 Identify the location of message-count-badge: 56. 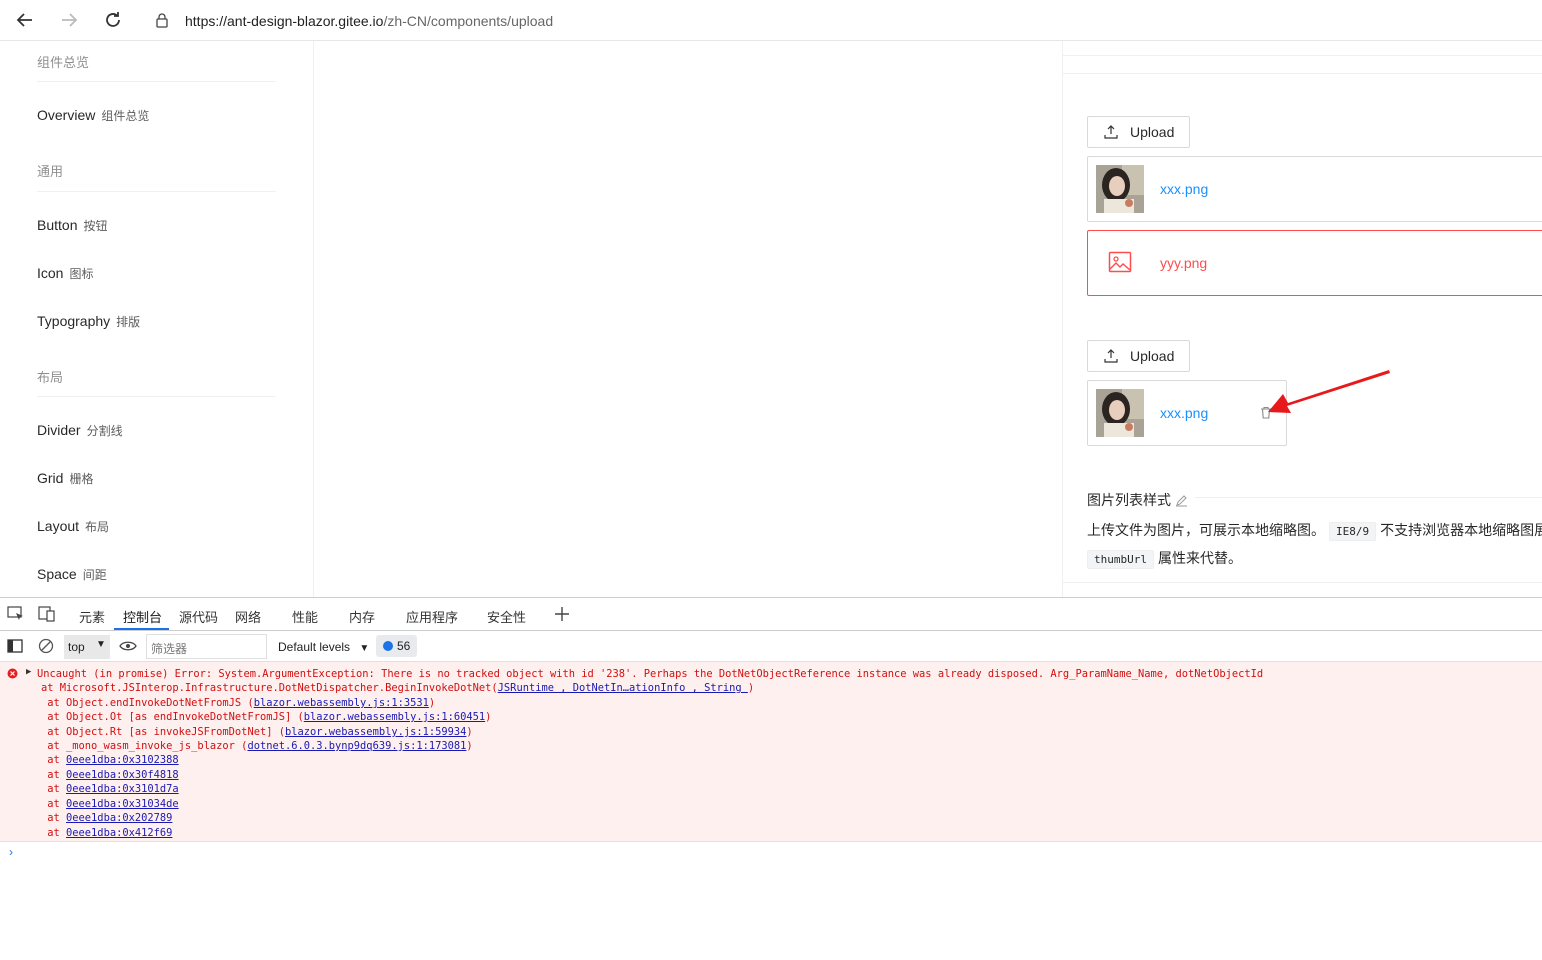
(396, 646).